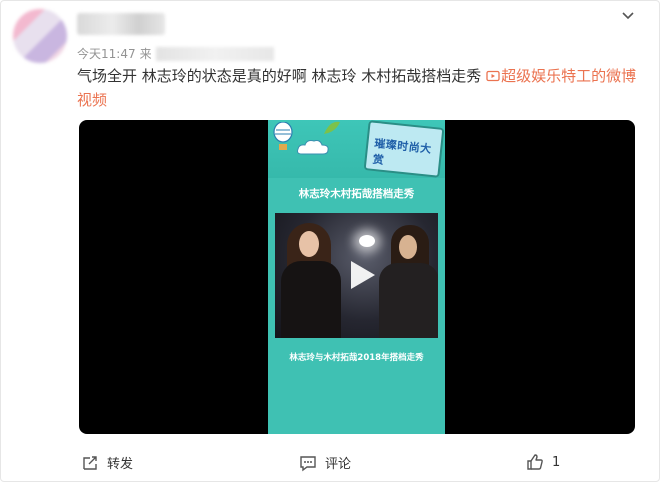 The height and width of the screenshot is (482, 660). What do you see at coordinates (40, 36) in the screenshot?
I see `avatar` at bounding box center [40, 36].